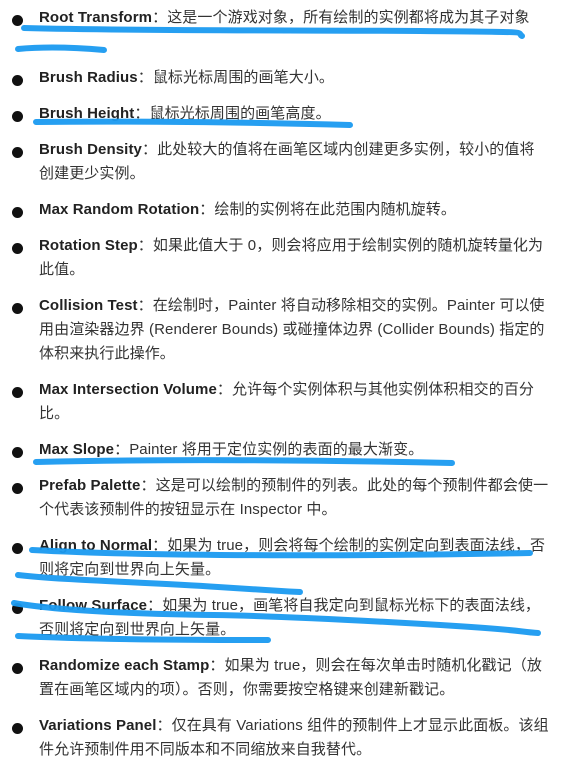 The height and width of the screenshot is (767, 574). I want to click on item-term: Max Intersection Volume, so click(128, 389).